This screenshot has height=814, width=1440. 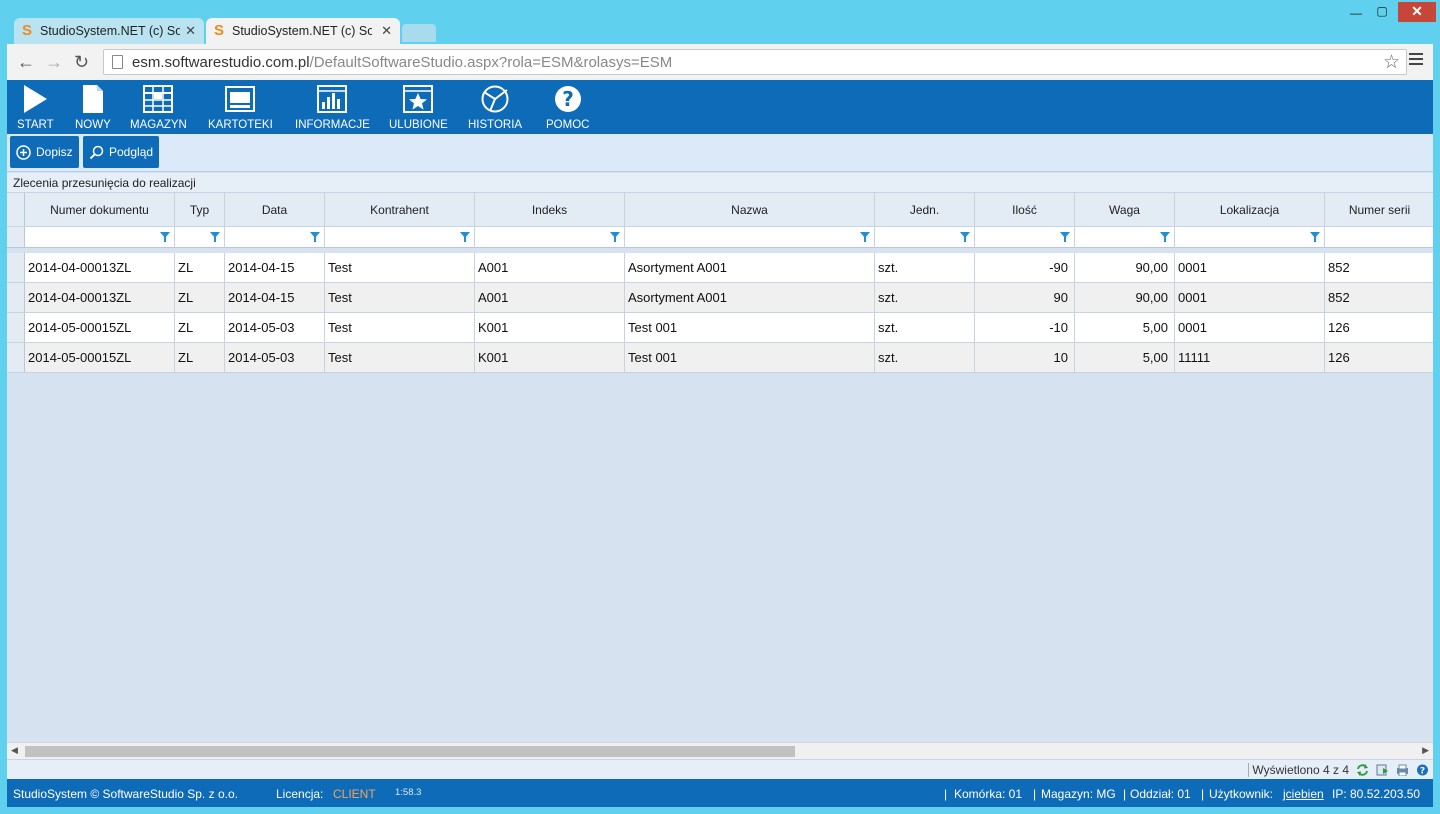 I want to click on column-header: Numer serii, so click(x=1379, y=209).